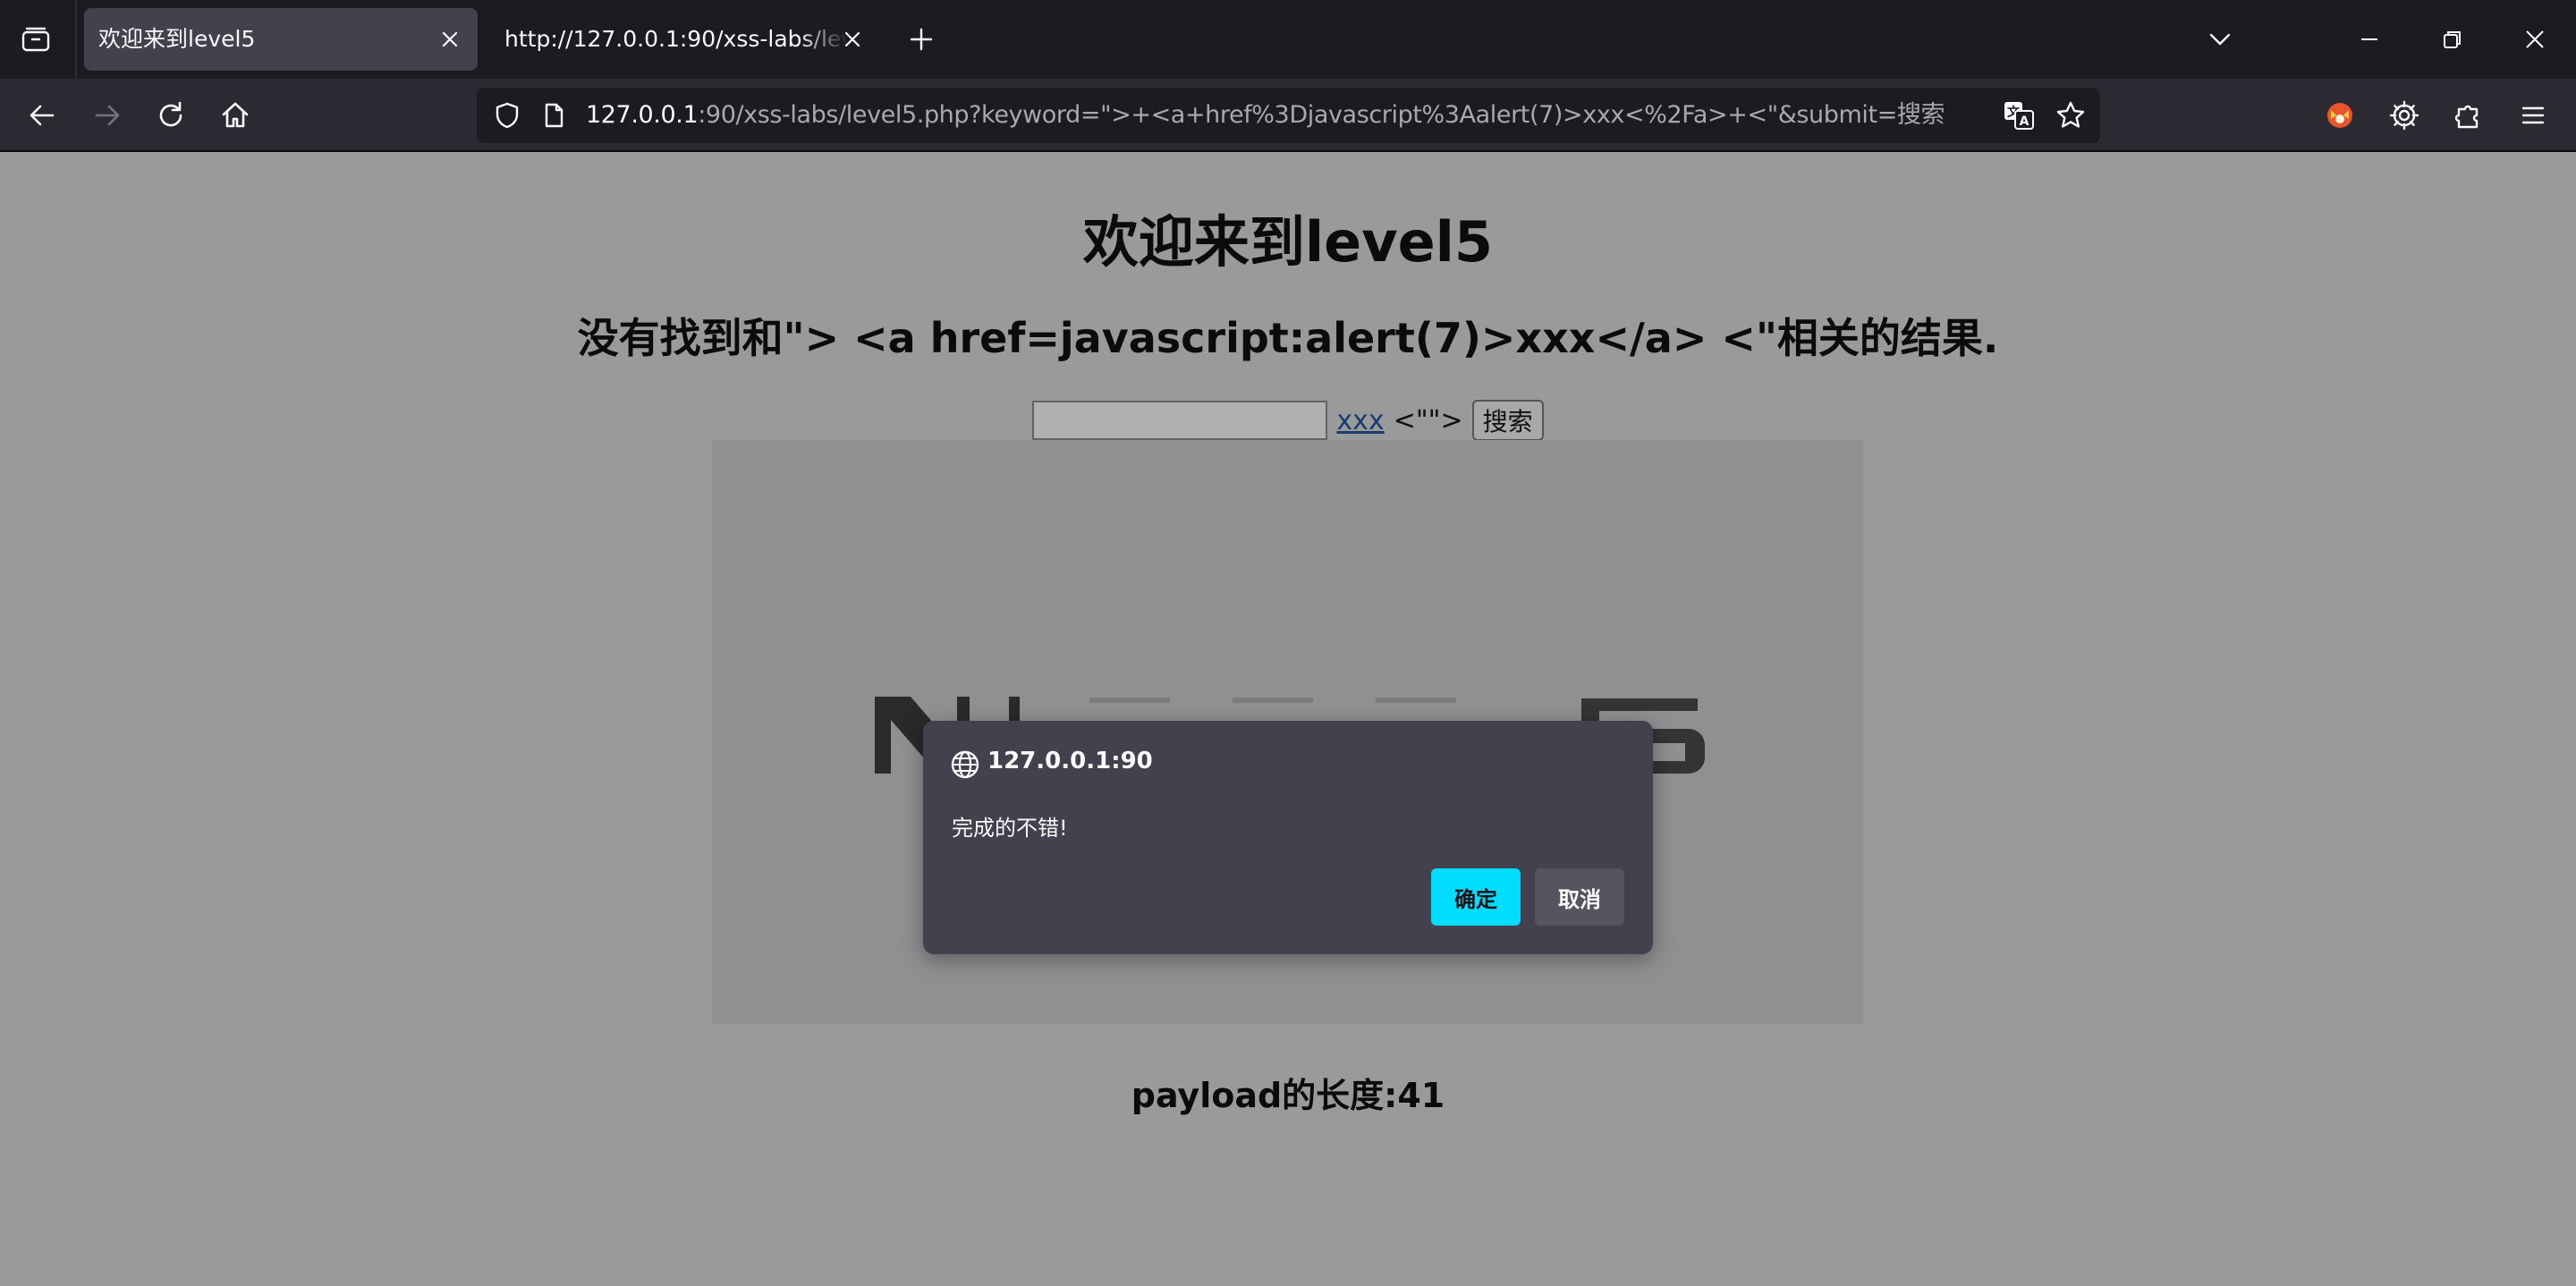  What do you see at coordinates (2535, 39) in the screenshot?
I see `close-window-icon` at bounding box center [2535, 39].